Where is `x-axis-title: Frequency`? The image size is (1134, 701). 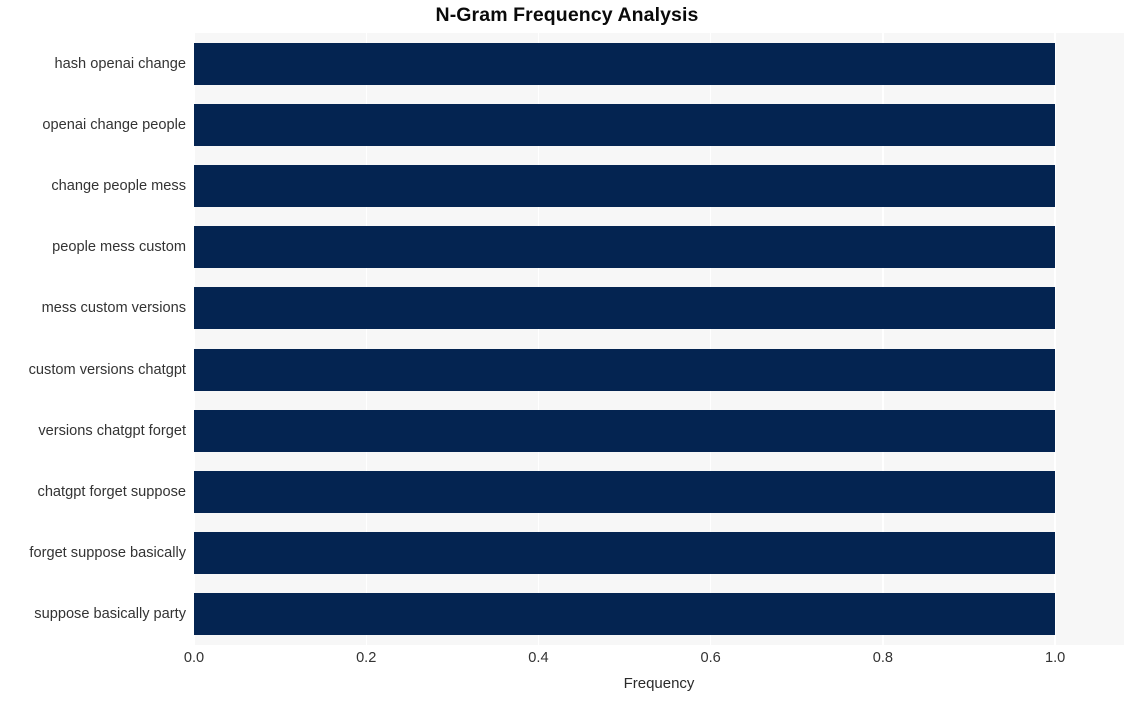
x-axis-title: Frequency is located at coordinates (659, 683).